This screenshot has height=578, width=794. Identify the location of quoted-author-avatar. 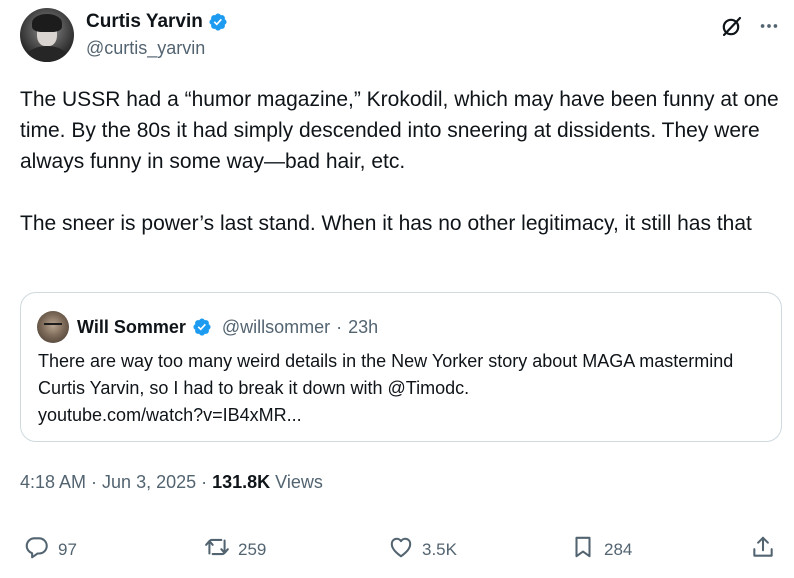
(53, 327).